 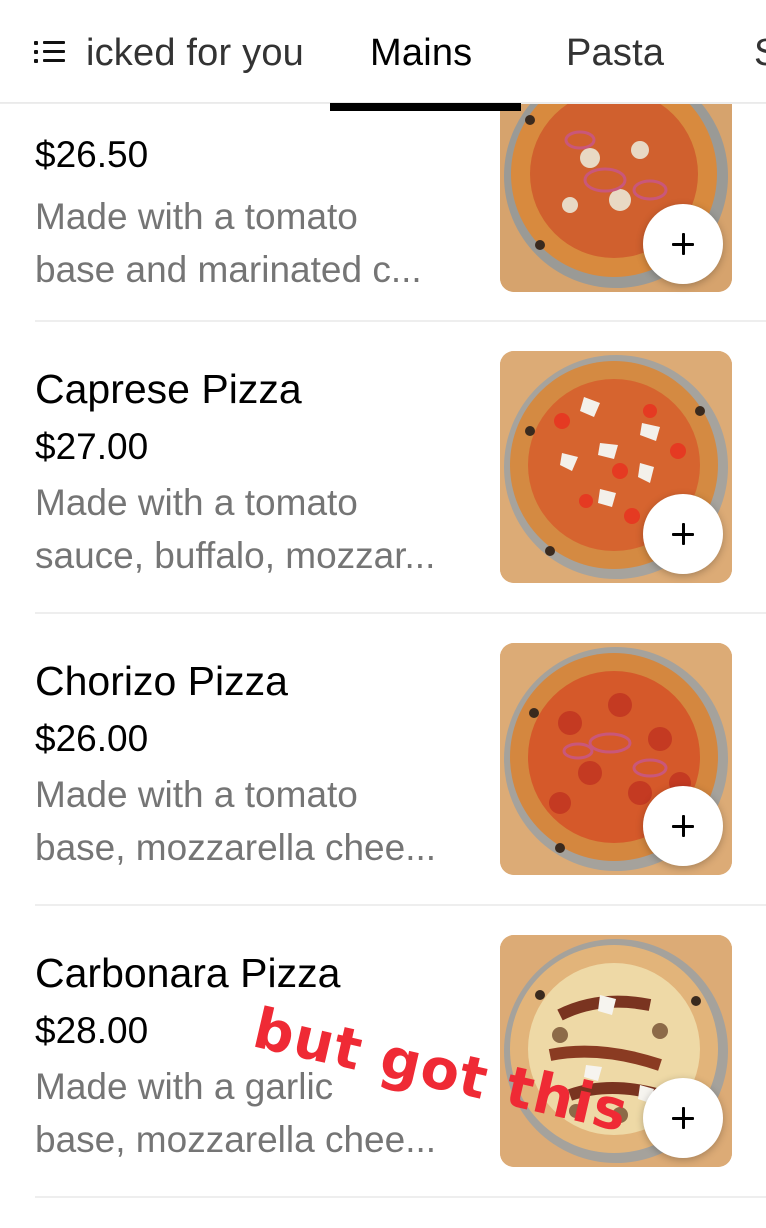 I want to click on category-tab-bar: Picked for you Mains Pasta S, so click(x=383, y=52).